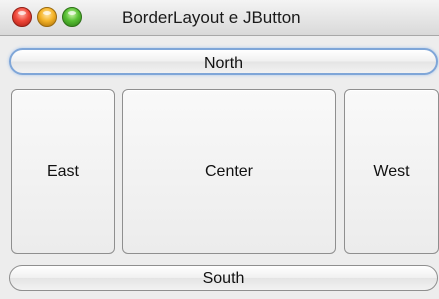 The height and width of the screenshot is (299, 439). What do you see at coordinates (22, 17) in the screenshot?
I see `close-icon` at bounding box center [22, 17].